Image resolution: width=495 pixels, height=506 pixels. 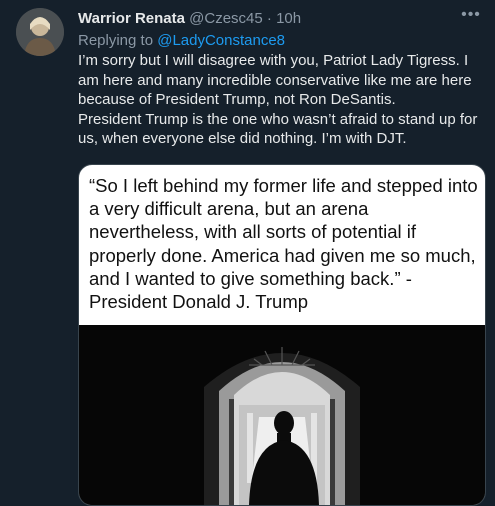 I want to click on display-name: Warrior Renata, so click(x=131, y=18).